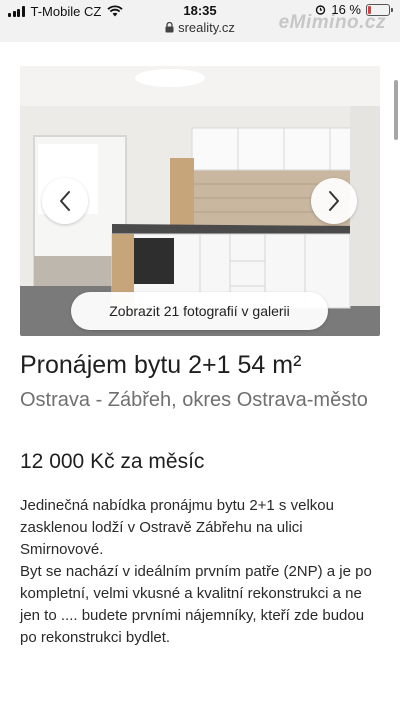  I want to click on chevron-left-icon, so click(65, 201).